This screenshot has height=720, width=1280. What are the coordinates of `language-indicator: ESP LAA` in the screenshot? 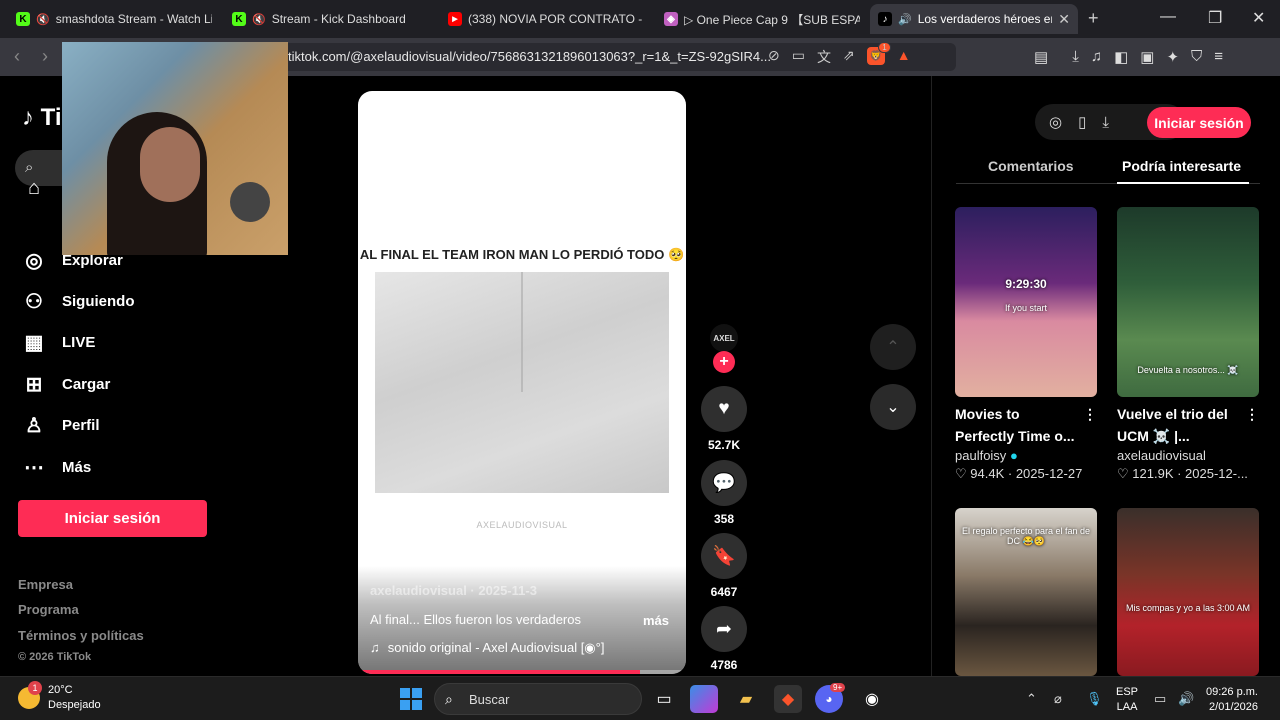 It's located at (1127, 700).